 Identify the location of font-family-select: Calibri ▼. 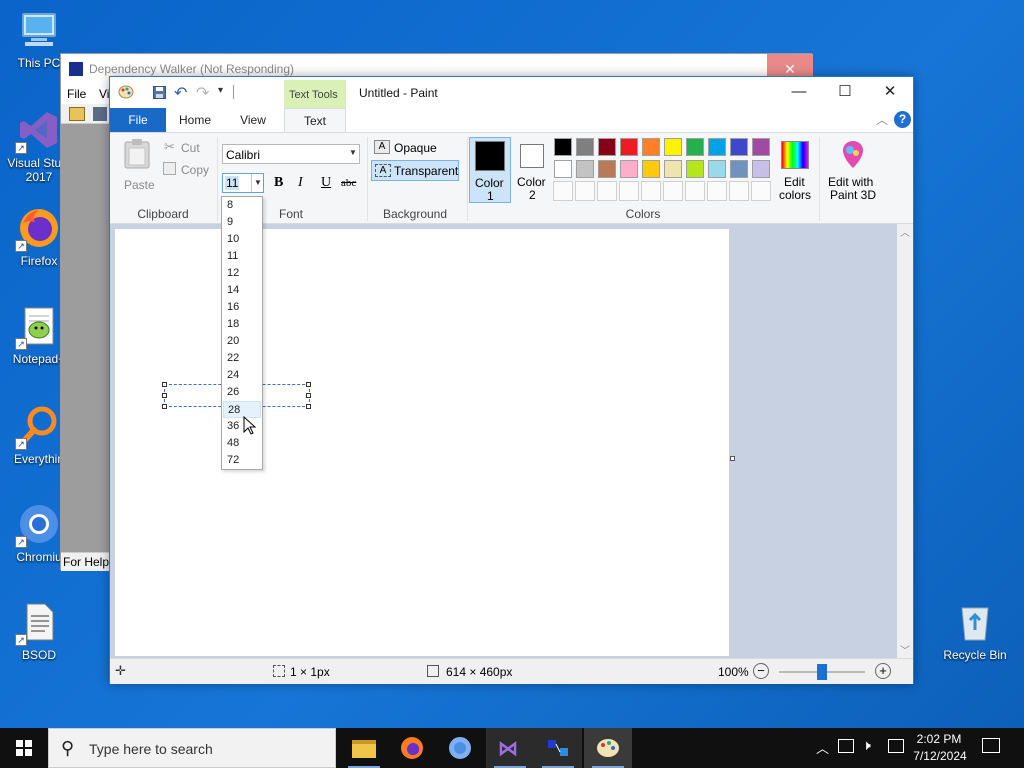
(291, 154).